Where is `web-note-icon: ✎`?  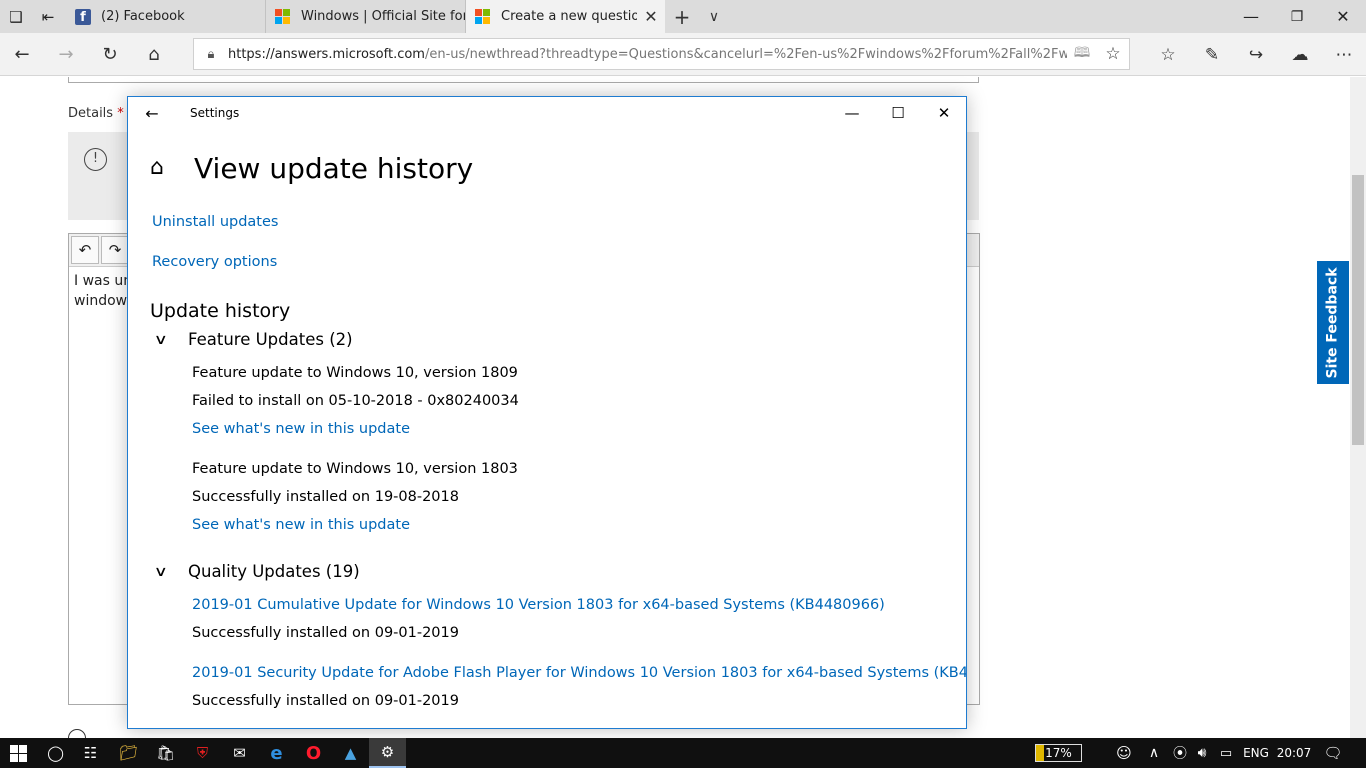
web-note-icon: ✎ is located at coordinates (1212, 54).